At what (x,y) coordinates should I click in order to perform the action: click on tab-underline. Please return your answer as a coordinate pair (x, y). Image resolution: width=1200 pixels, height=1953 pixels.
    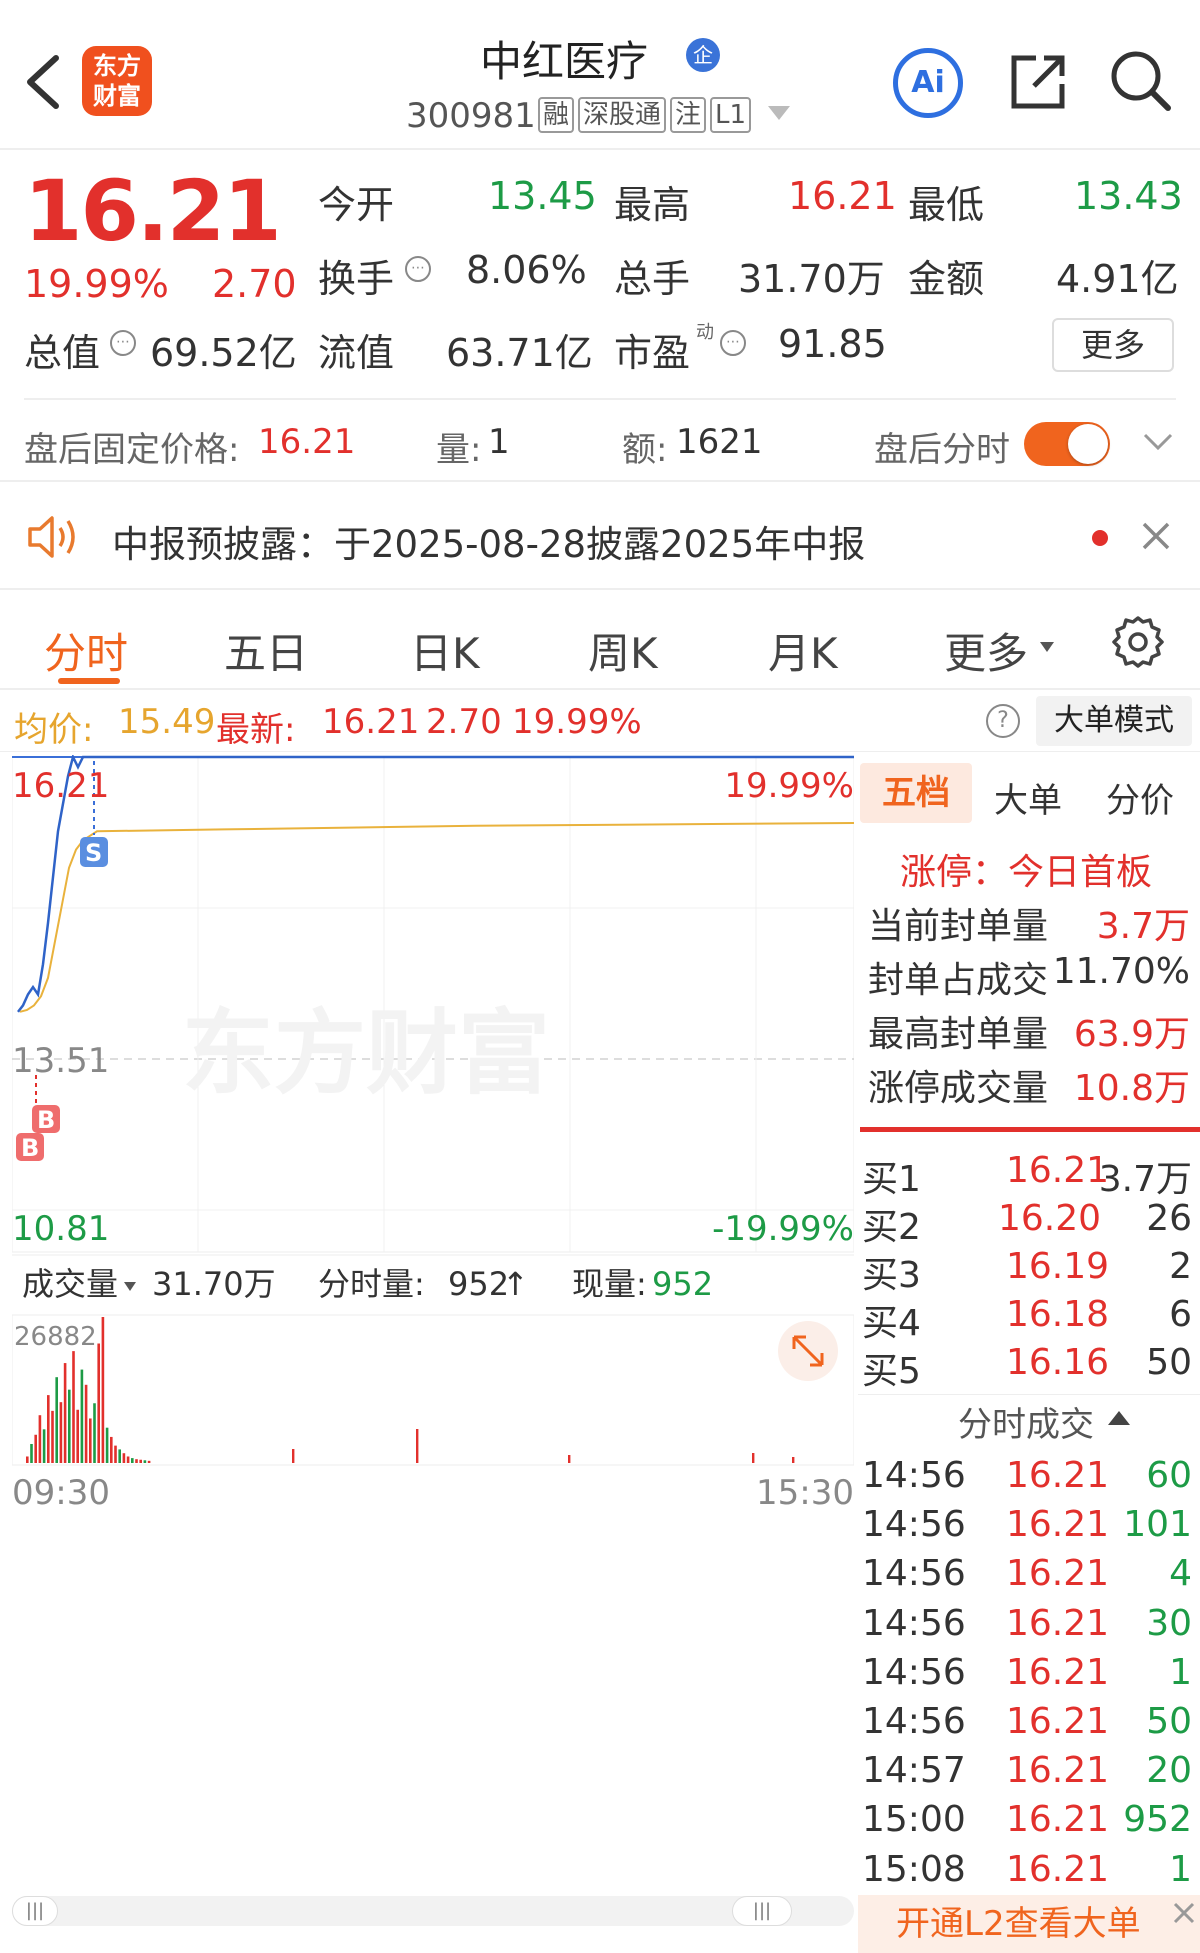
    Looking at the image, I should click on (89, 681).